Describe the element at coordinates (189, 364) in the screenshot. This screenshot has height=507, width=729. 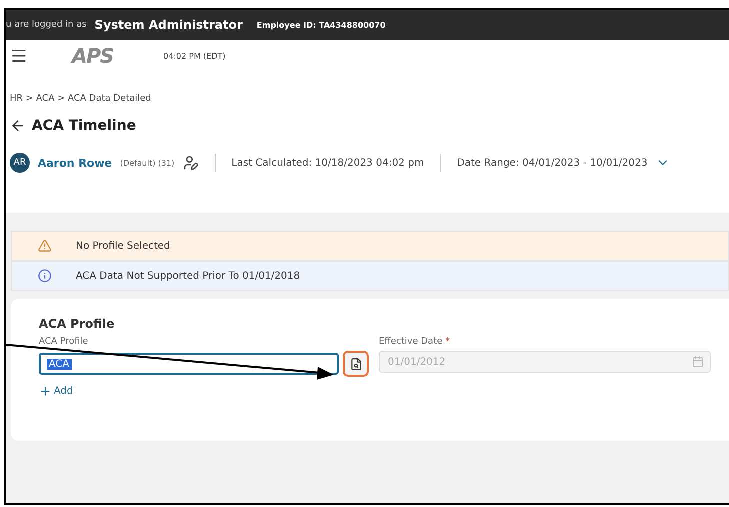
I see `input-field: ACA` at that location.